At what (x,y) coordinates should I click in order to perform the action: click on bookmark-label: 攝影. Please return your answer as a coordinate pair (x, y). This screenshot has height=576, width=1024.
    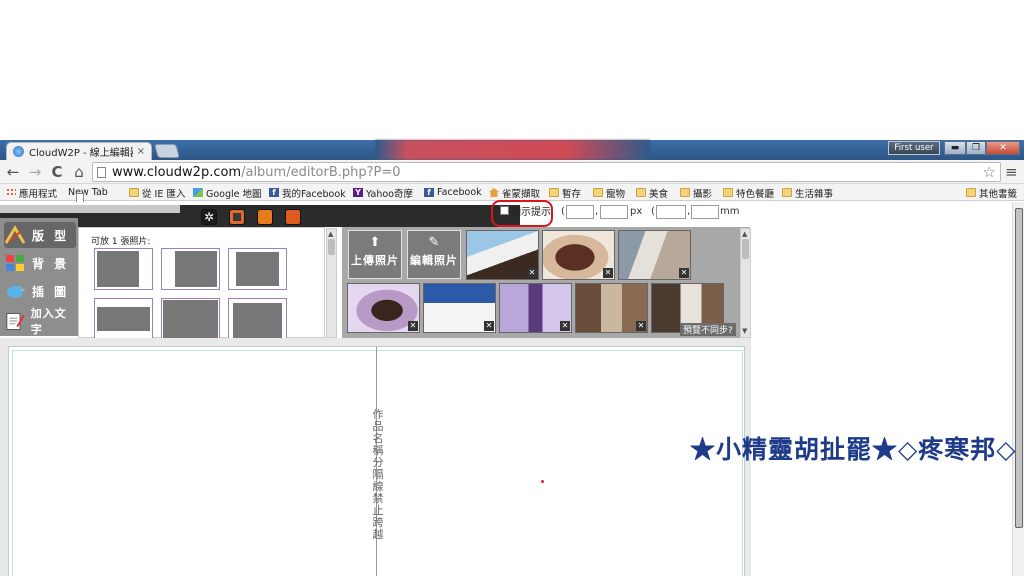
    Looking at the image, I should click on (703, 194).